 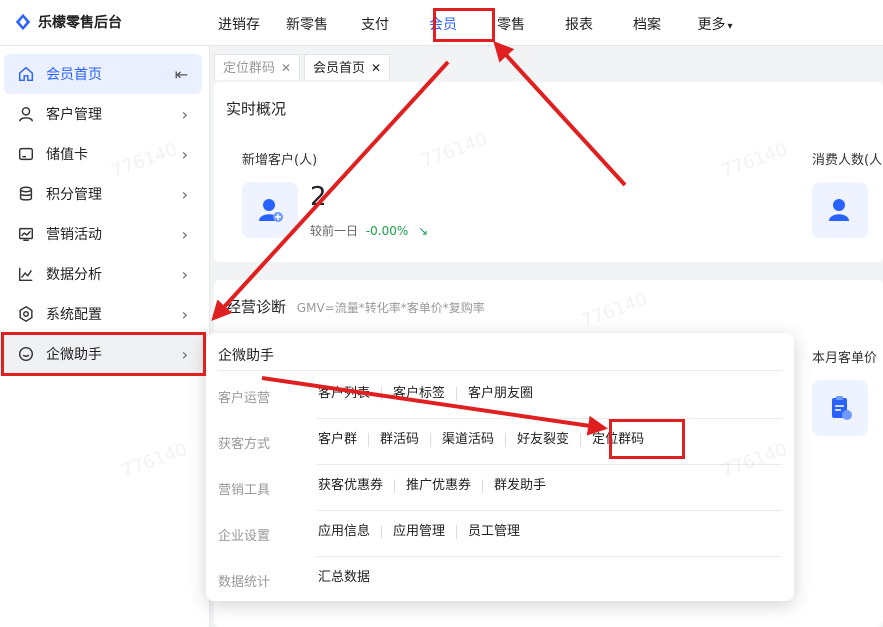 I want to click on row-links: 客户群 群活码 渠道活码 好友裂变 定位群码, so click(x=486, y=440).